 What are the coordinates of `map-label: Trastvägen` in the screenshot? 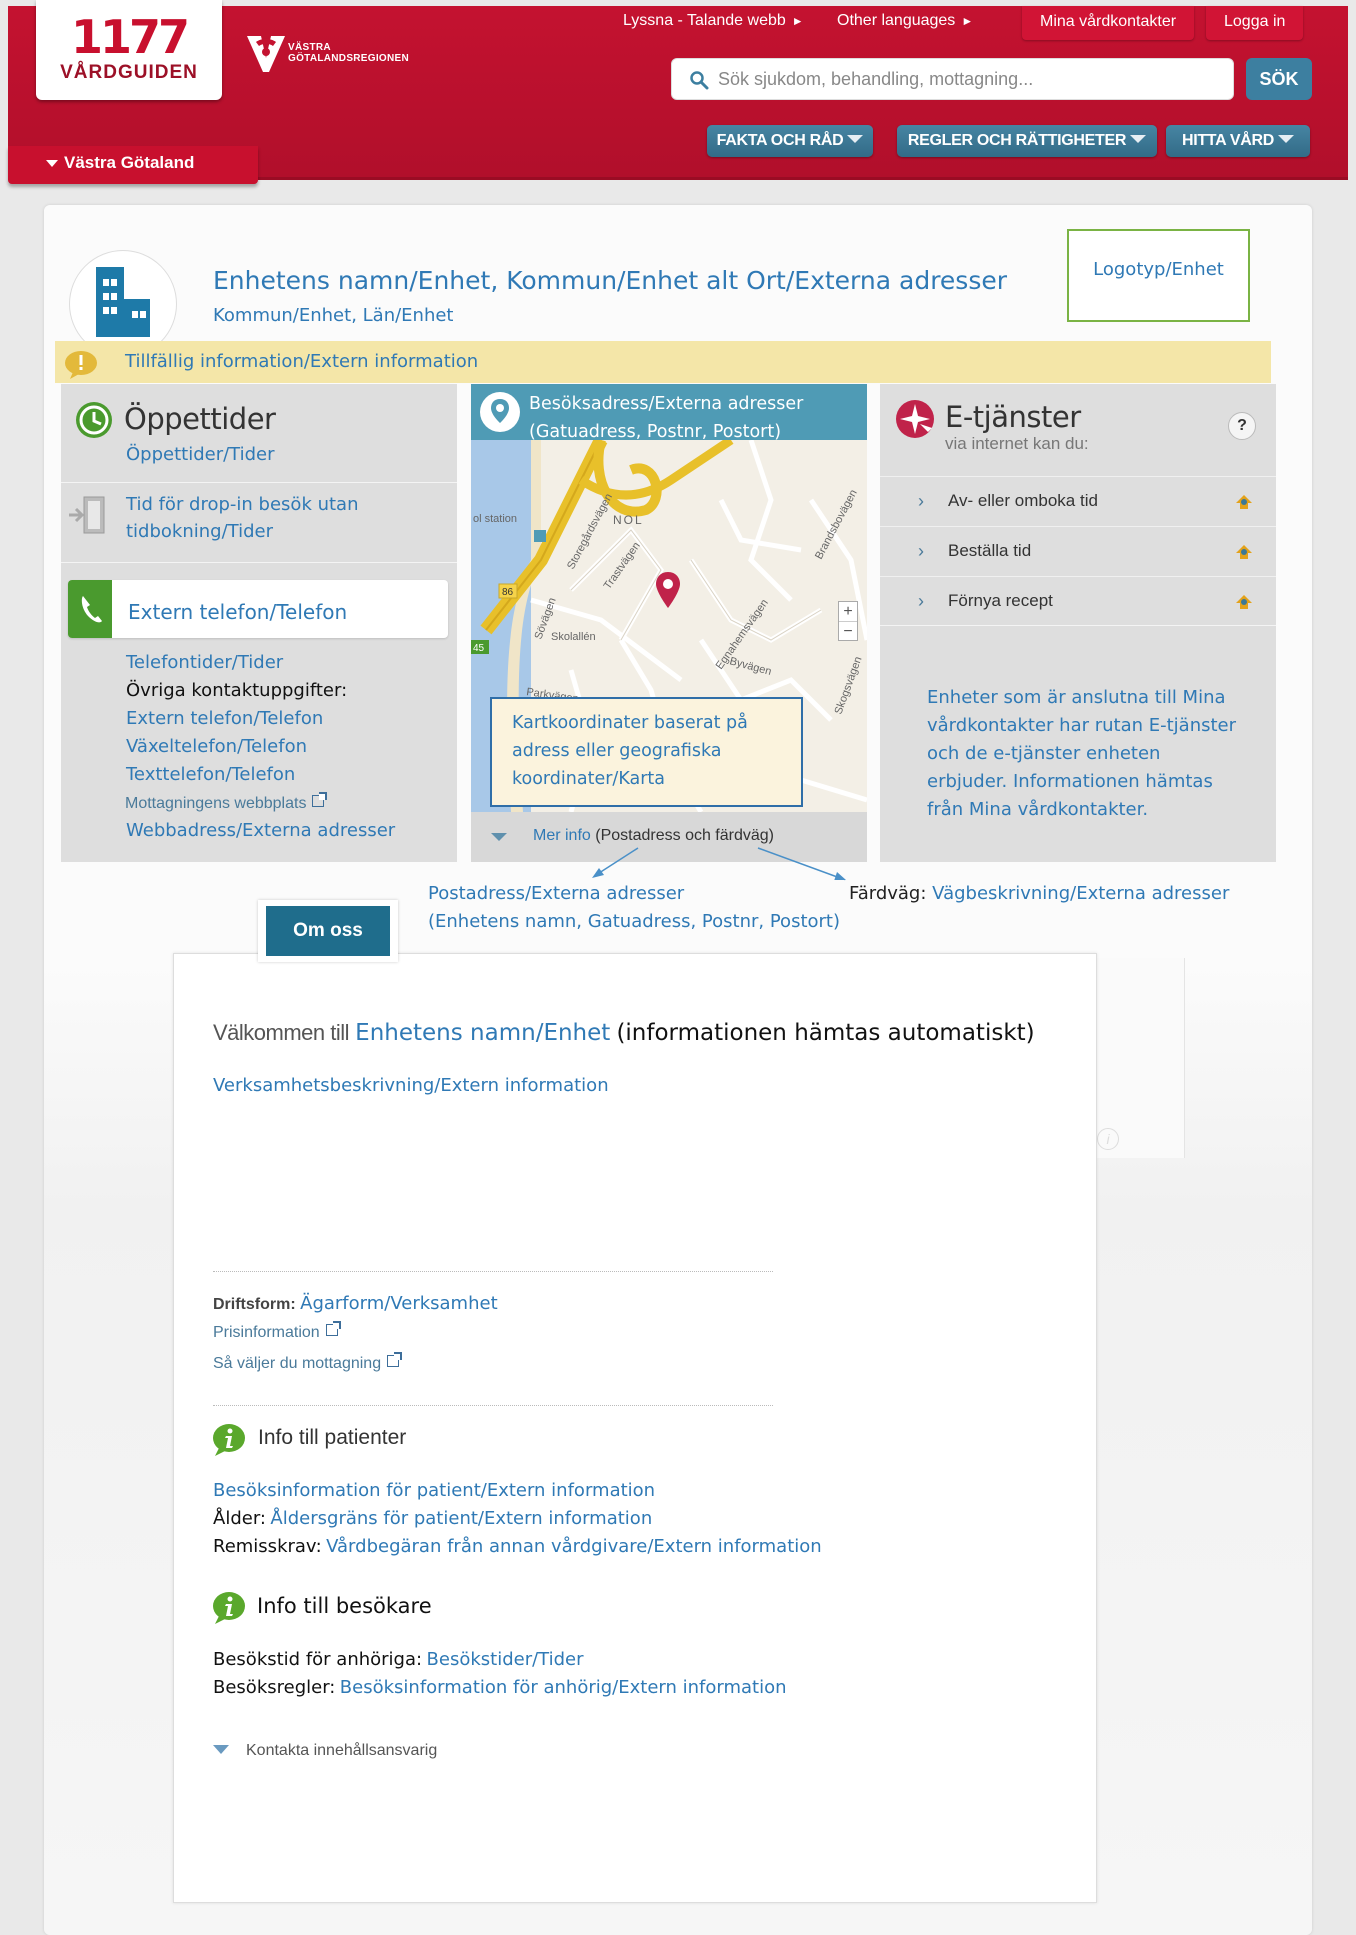 It's located at (622, 566).